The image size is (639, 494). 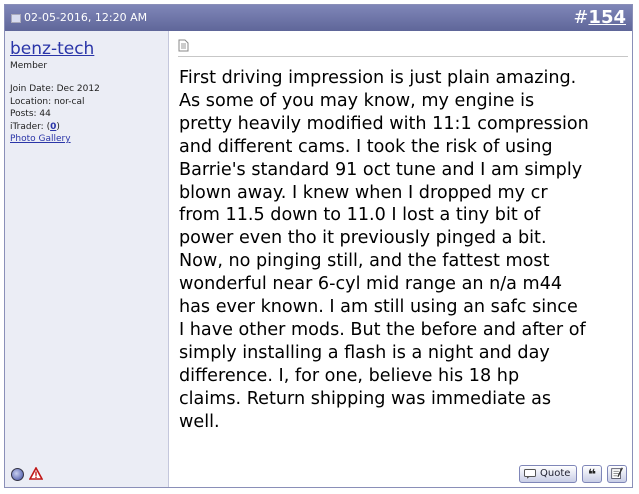 I want to click on multi-quote-icon: ❝, so click(x=592, y=475).